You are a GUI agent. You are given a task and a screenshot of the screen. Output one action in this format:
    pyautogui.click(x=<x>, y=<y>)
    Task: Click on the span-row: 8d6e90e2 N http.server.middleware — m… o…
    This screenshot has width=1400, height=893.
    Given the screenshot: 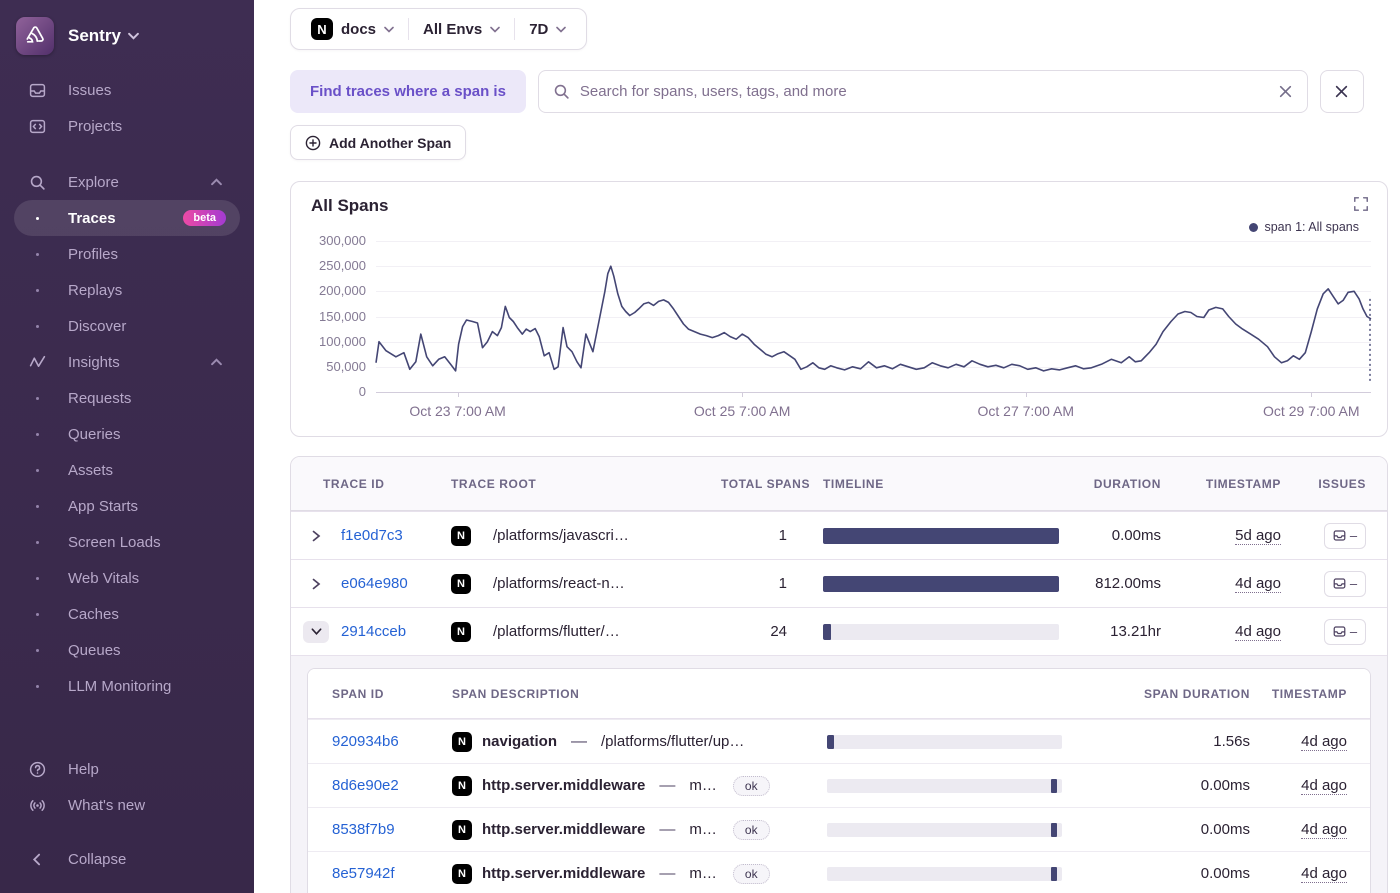 What is the action you would take?
    pyautogui.click(x=839, y=785)
    